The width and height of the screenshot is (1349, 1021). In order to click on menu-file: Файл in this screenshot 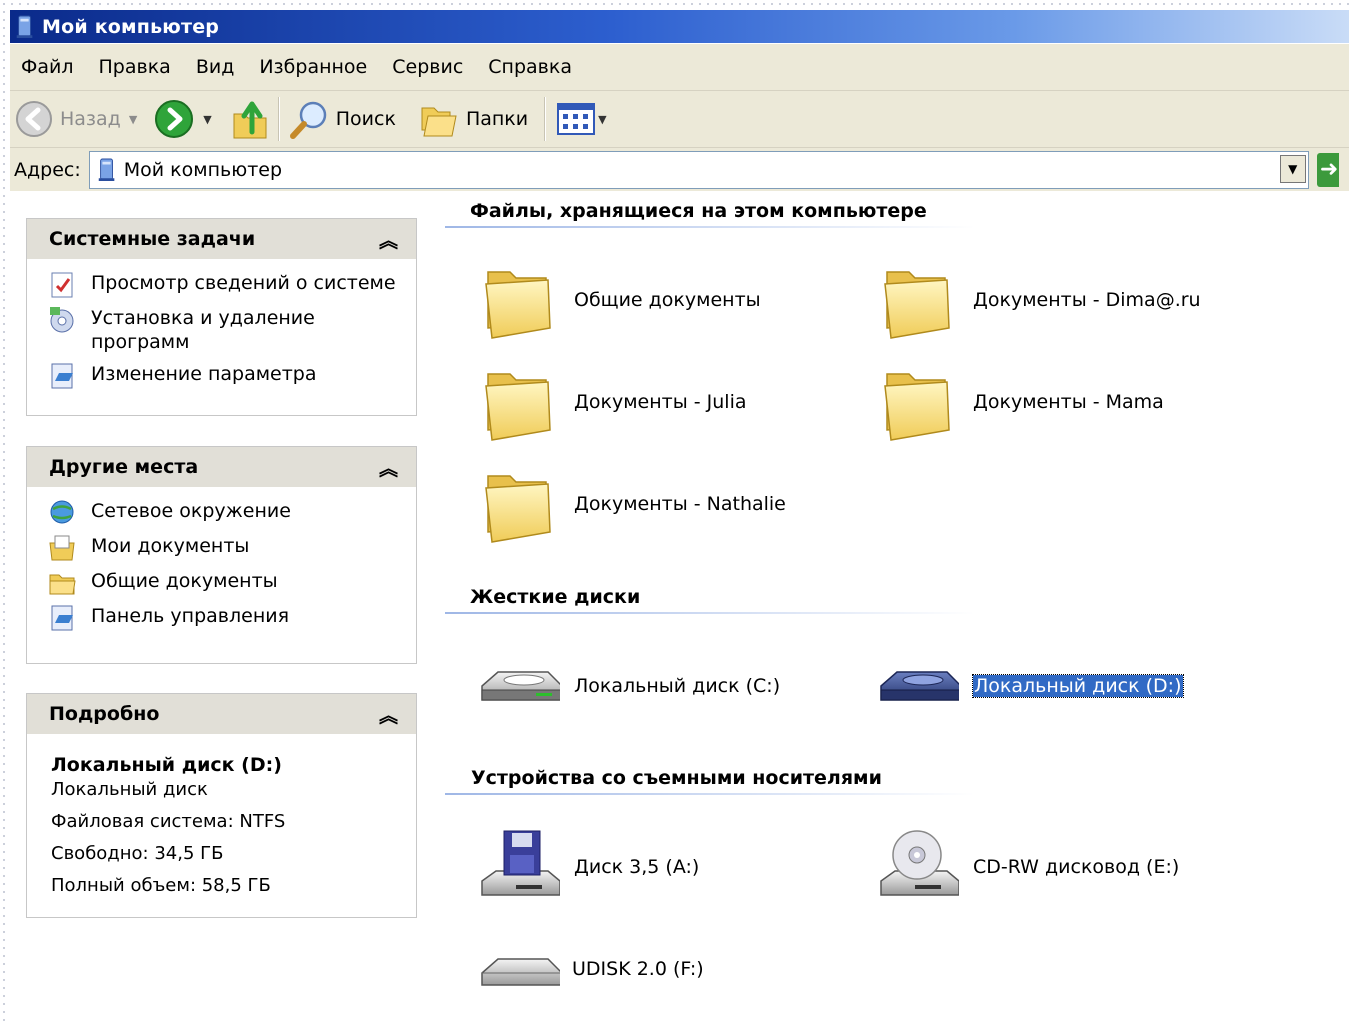, I will do `click(49, 67)`.